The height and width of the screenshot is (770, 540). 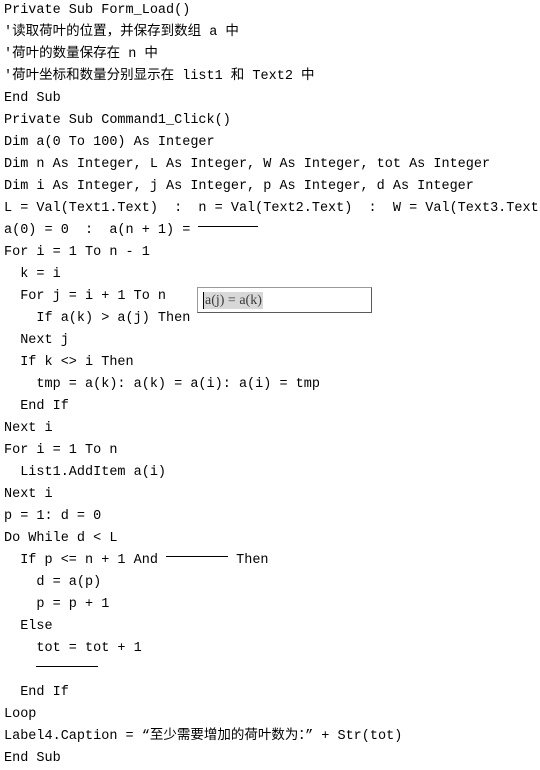 I want to click on answer-input-box: a(j) = a(k), so click(x=284, y=300).